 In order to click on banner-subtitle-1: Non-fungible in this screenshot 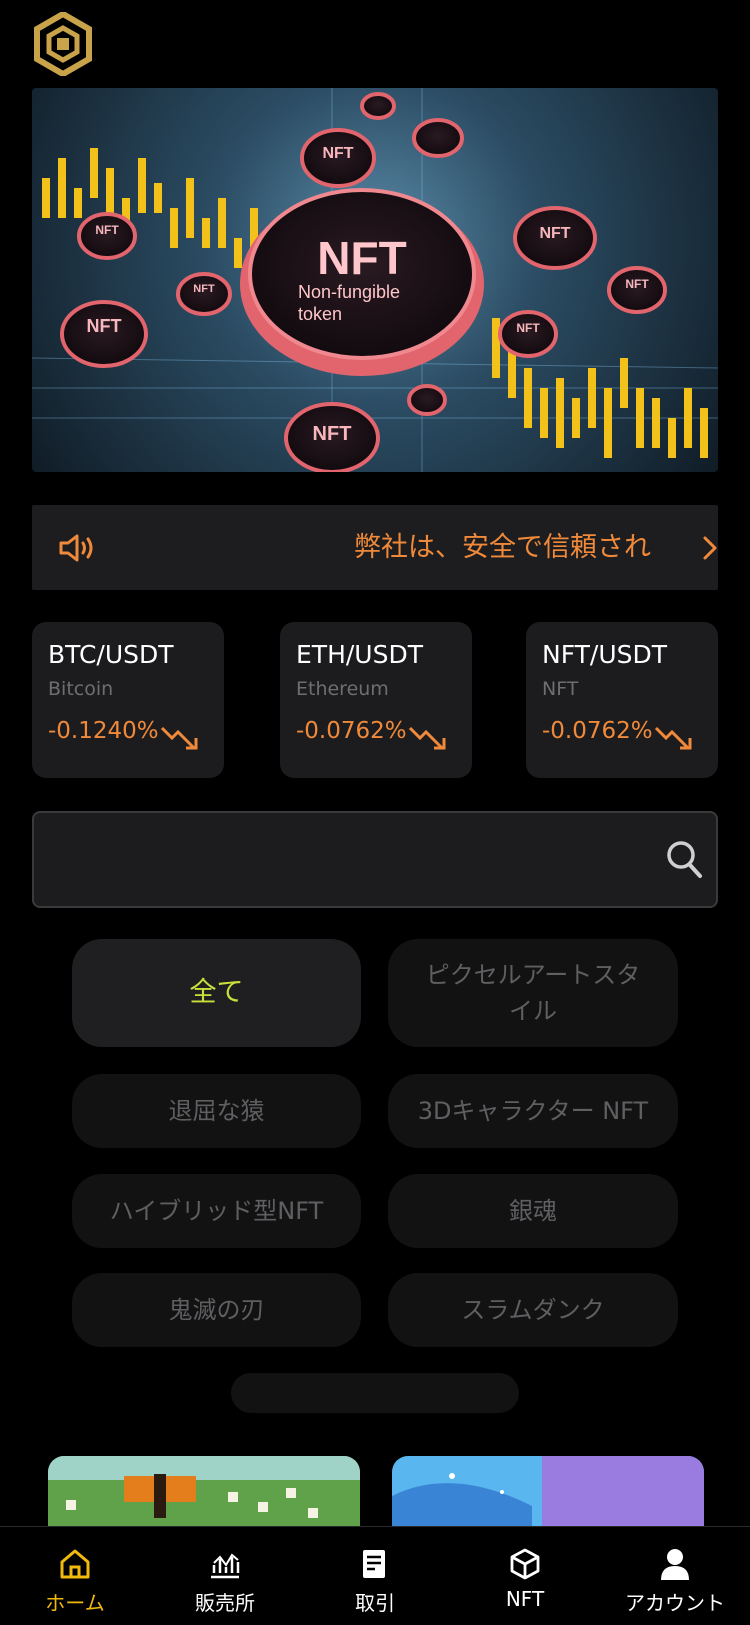, I will do `click(349, 292)`.